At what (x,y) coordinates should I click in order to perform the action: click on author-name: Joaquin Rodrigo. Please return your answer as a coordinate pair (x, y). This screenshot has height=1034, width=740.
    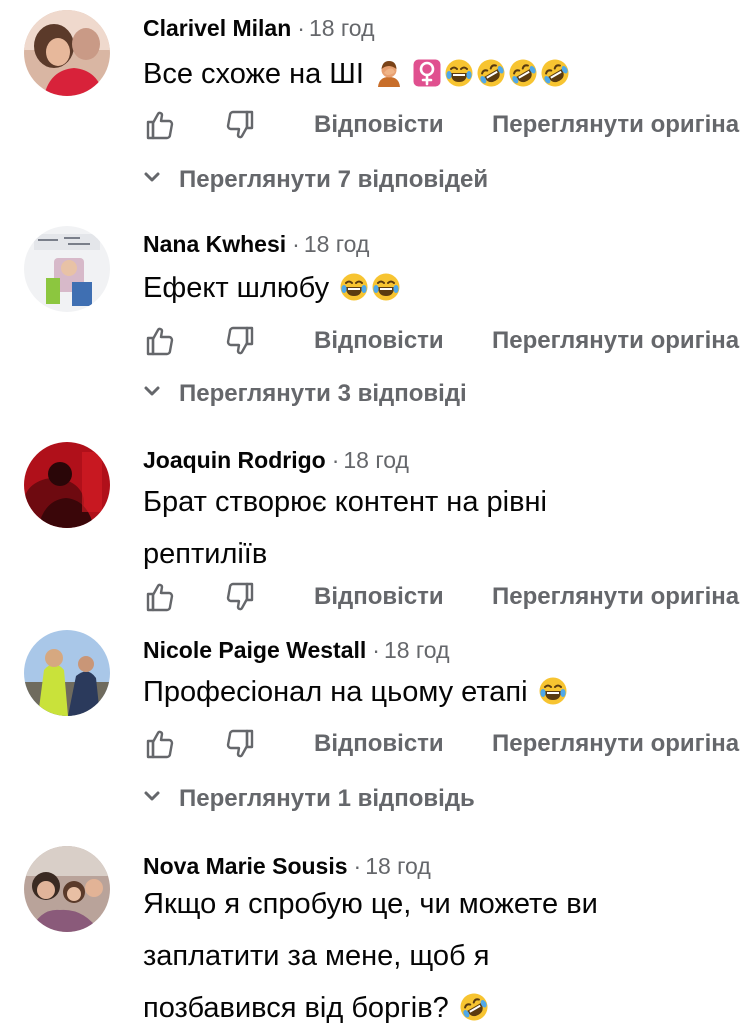
    Looking at the image, I should click on (234, 460).